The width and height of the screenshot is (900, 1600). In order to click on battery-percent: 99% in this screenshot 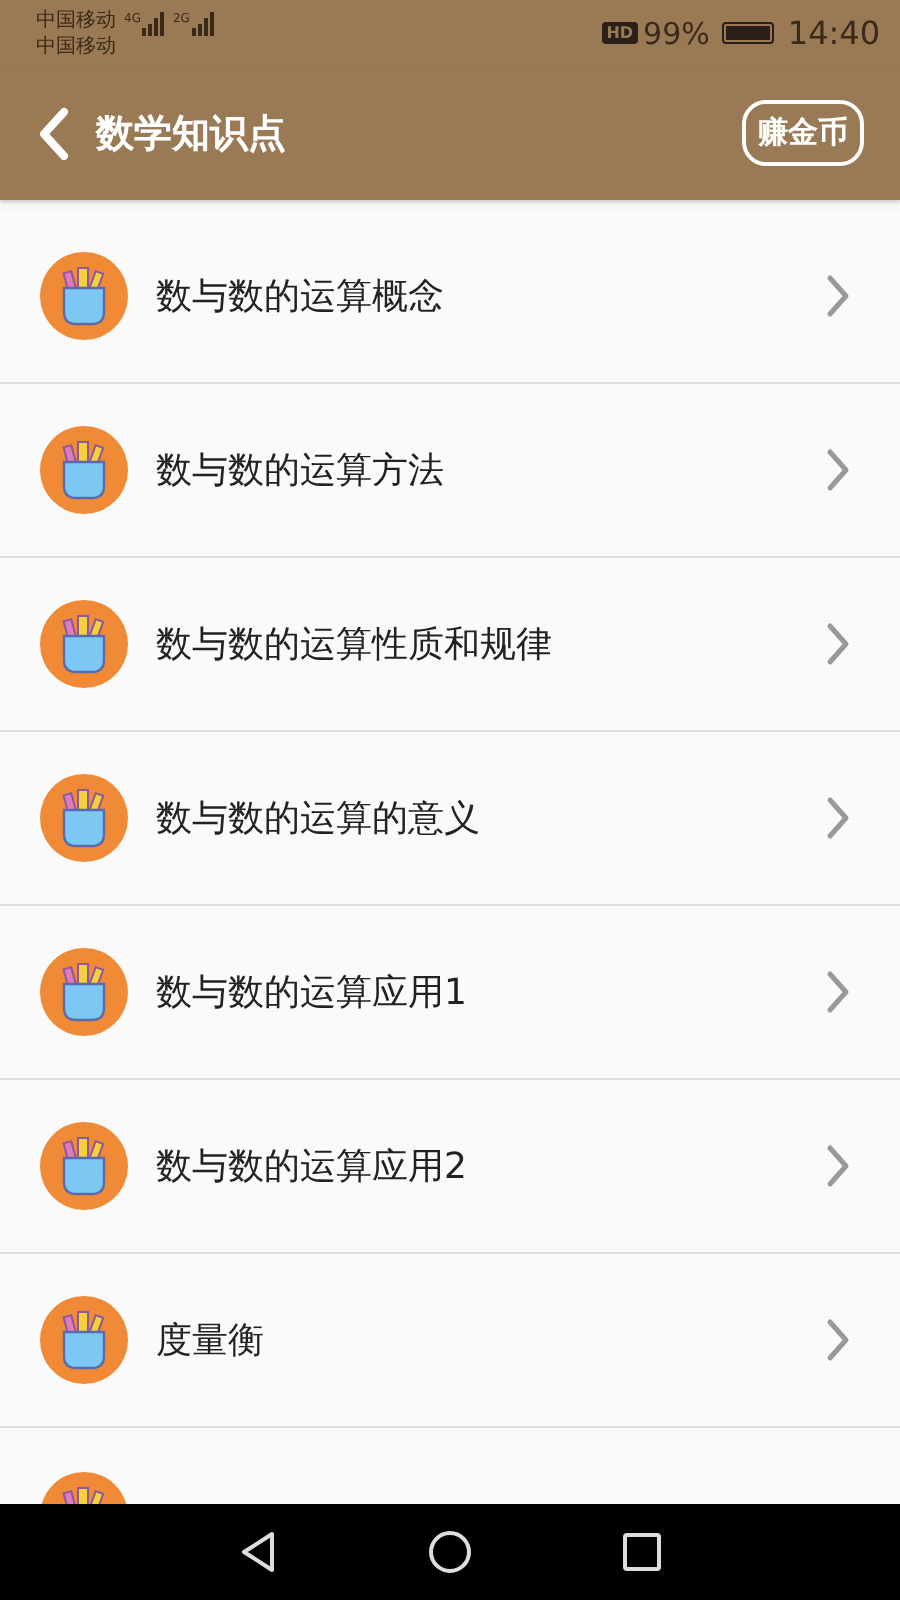, I will do `click(676, 33)`.